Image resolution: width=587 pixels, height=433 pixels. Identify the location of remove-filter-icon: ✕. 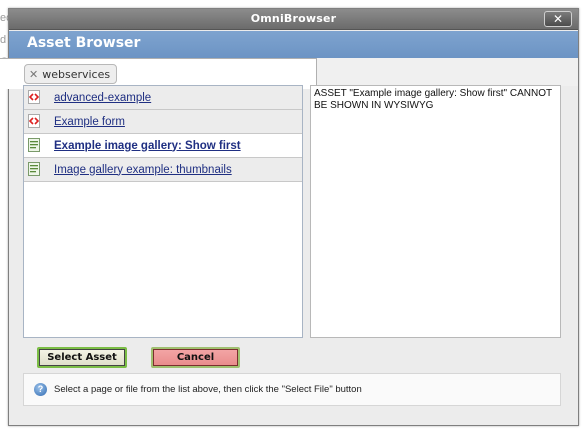
(33, 74).